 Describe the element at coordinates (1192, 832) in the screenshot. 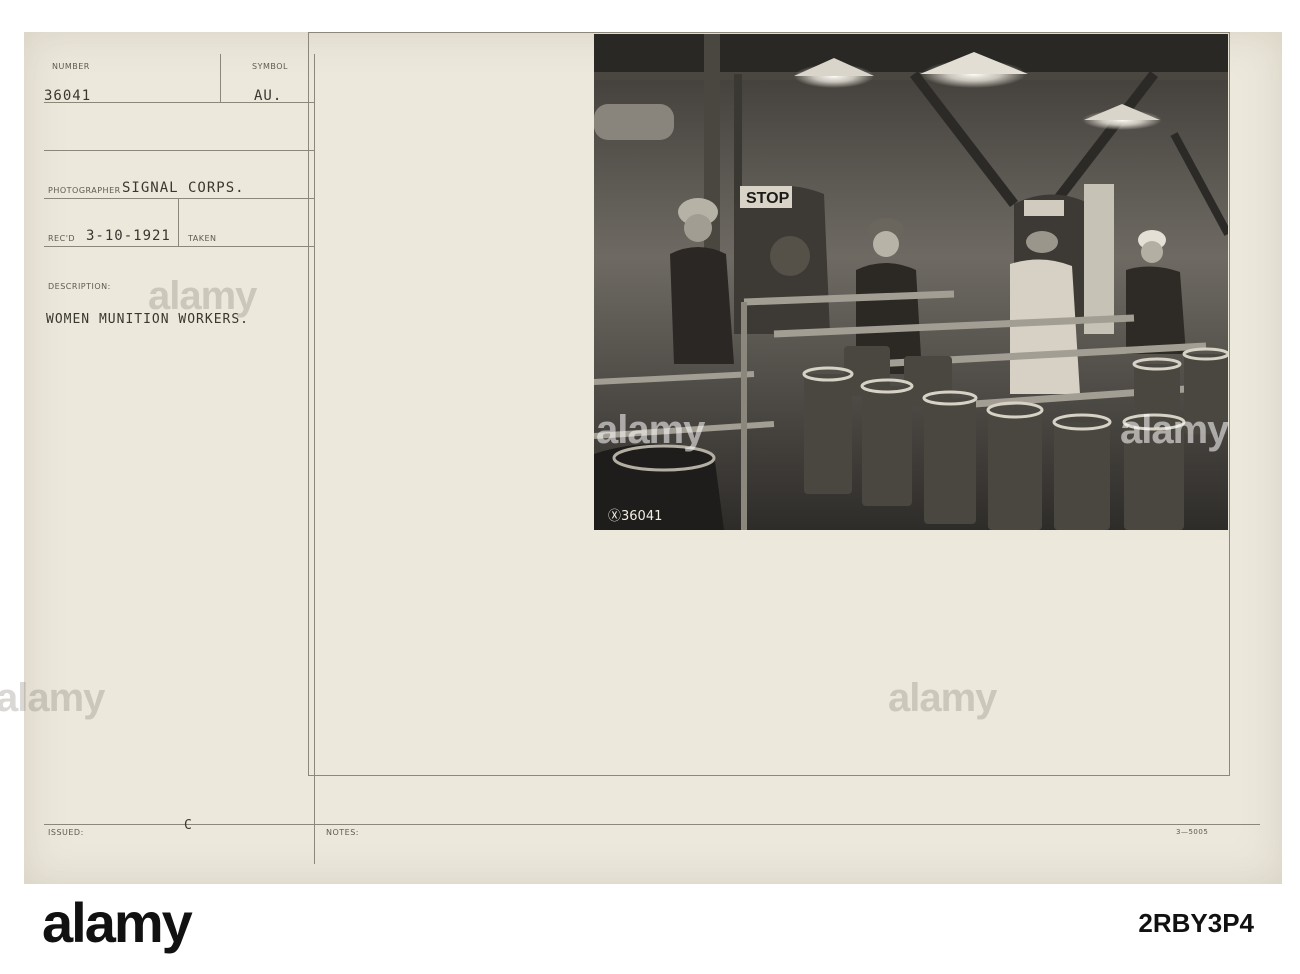

I see `form-code: 3—5005` at that location.